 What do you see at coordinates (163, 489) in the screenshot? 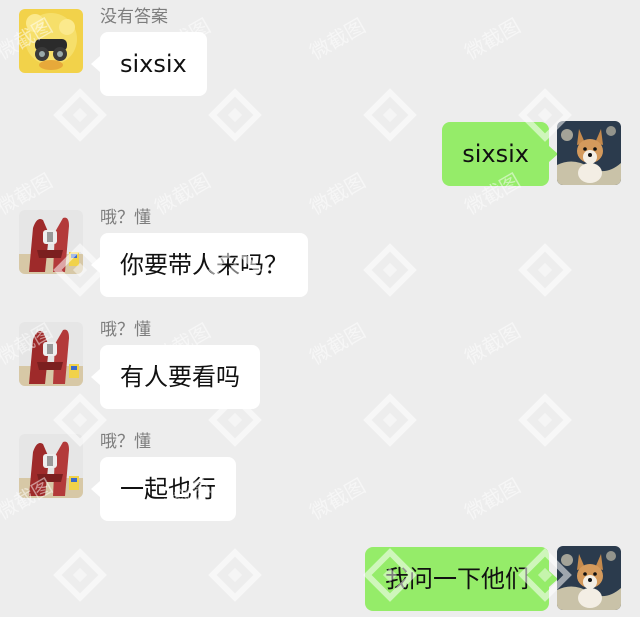
I see `message-bubble-incoming: 一起也行` at bounding box center [163, 489].